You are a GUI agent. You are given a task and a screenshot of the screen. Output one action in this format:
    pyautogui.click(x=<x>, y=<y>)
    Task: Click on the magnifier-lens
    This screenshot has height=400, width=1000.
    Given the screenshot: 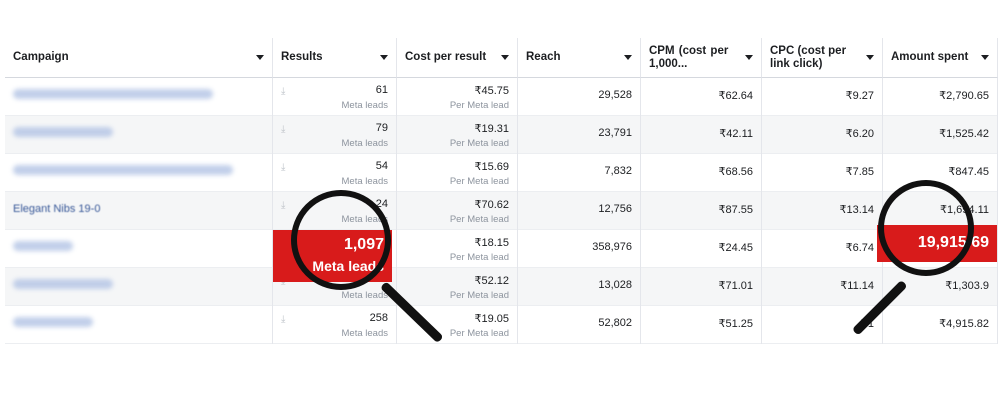 What is the action you would take?
    pyautogui.click(x=926, y=228)
    